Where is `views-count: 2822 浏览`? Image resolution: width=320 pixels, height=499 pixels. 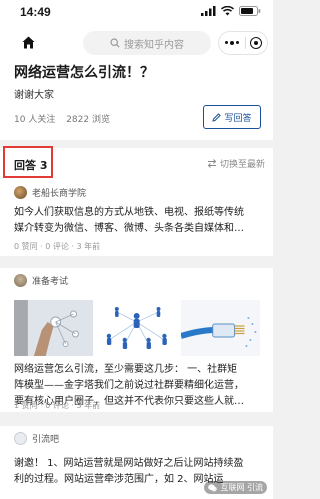 views-count: 2822 浏览 is located at coordinates (88, 120).